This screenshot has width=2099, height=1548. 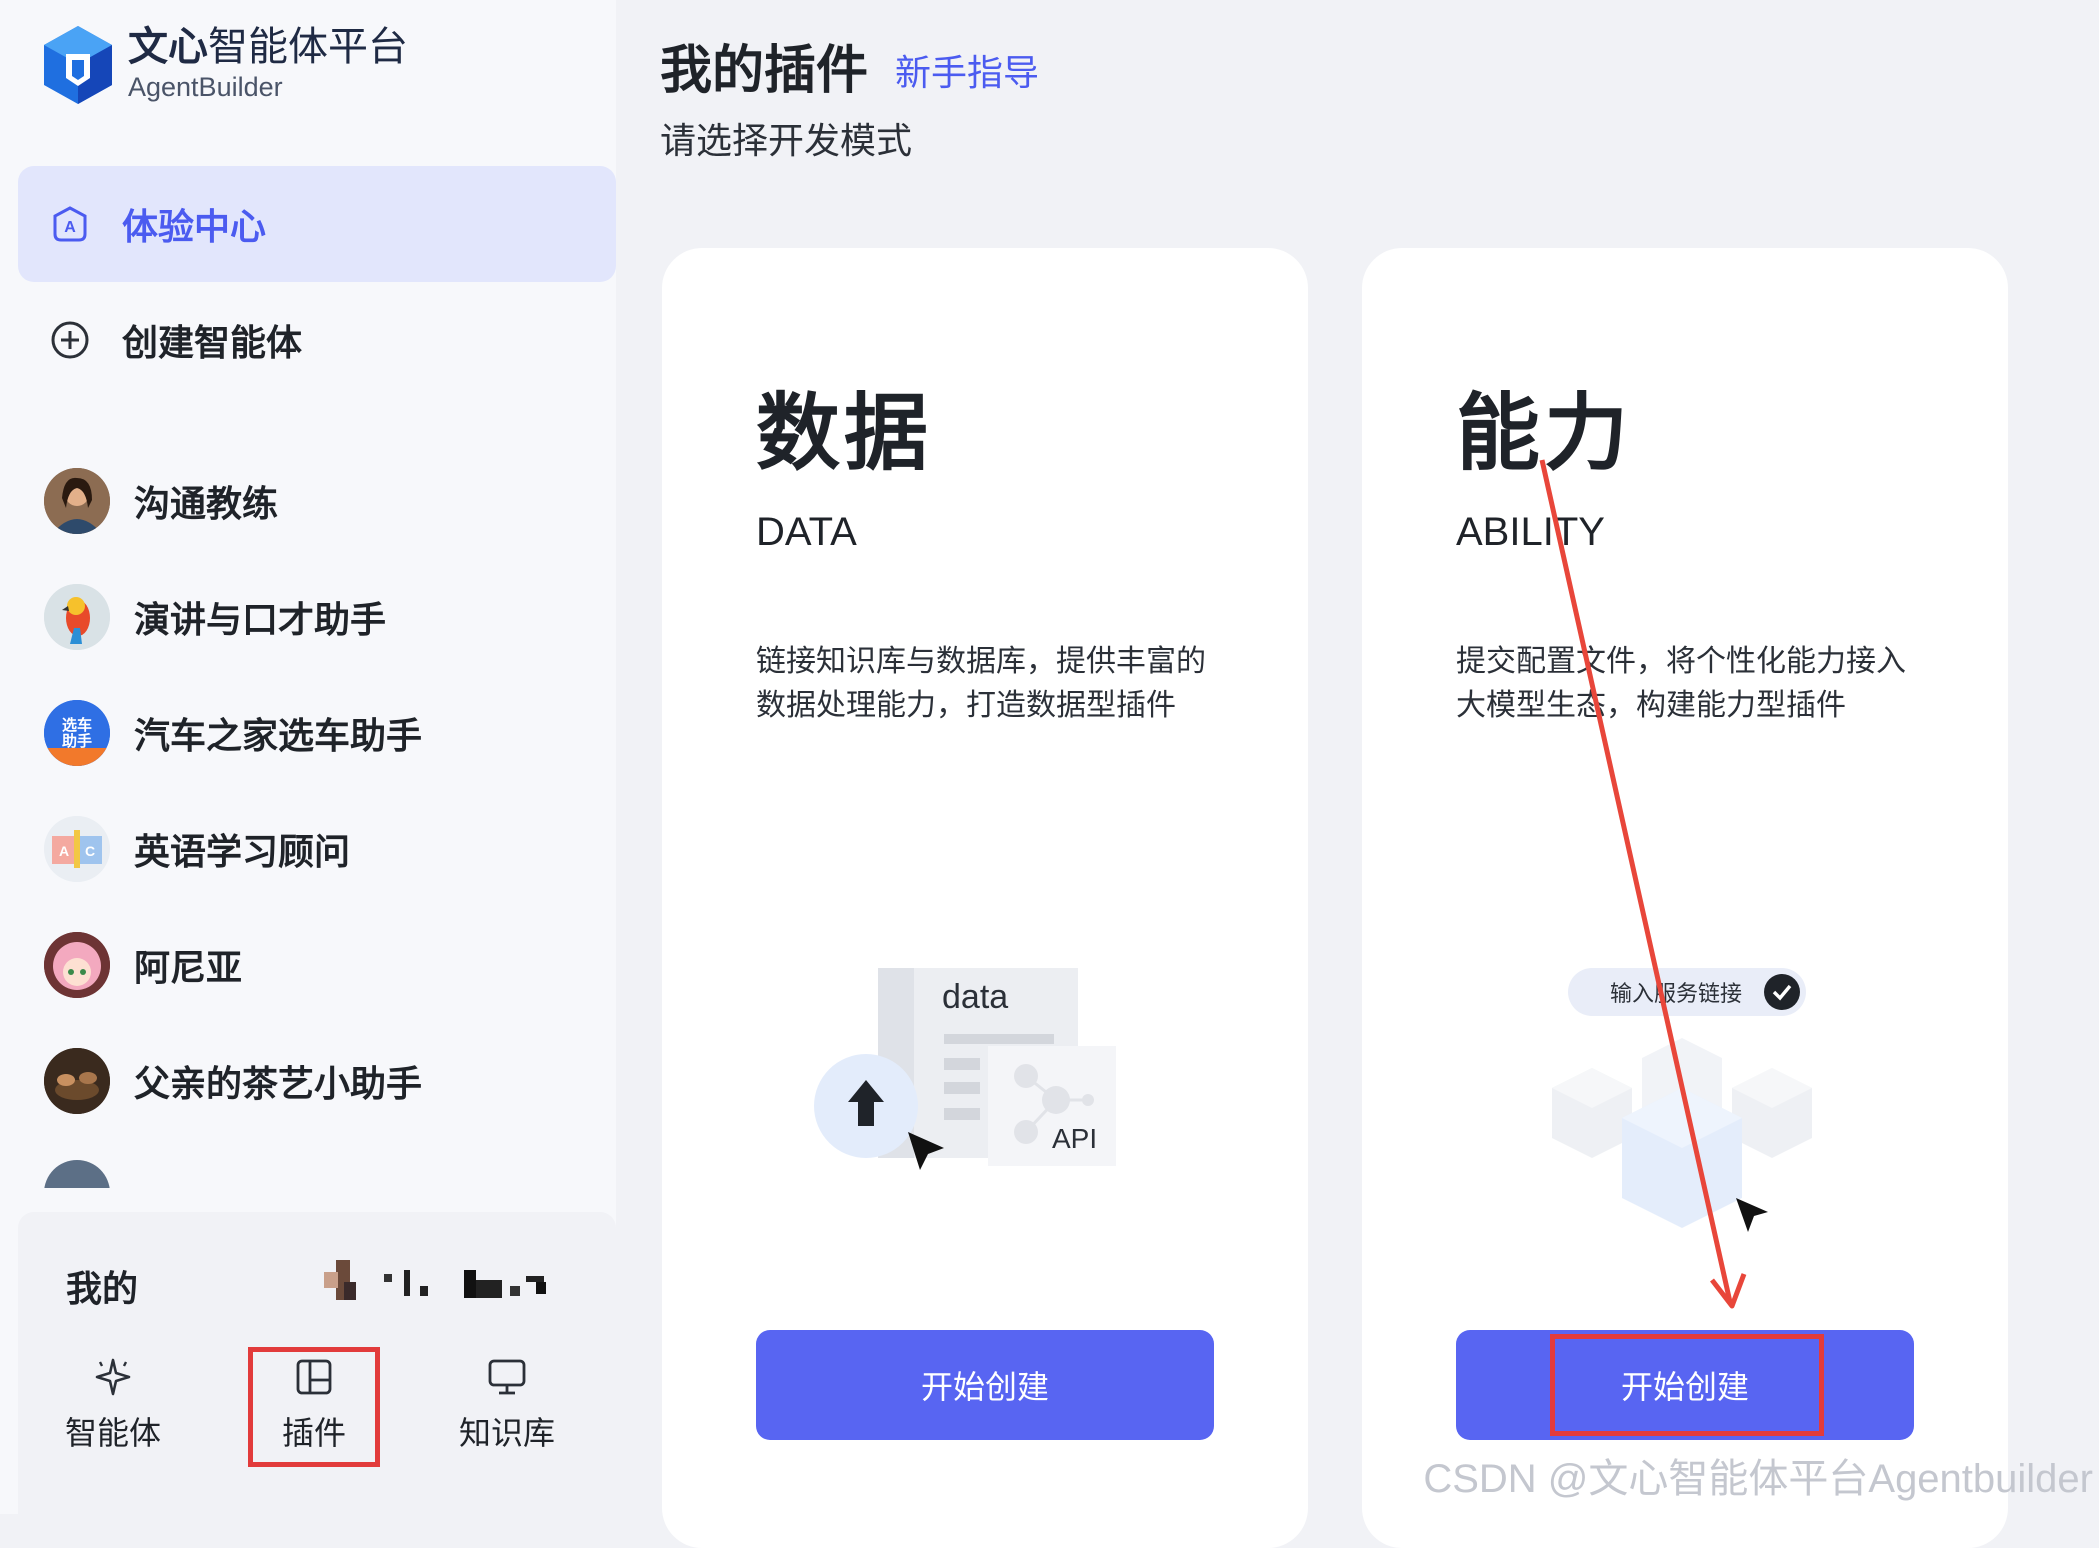 I want to click on card-description: 提交配置文件，将个性化能力接入大模型生态，构建能力型插件, so click(x=1681, y=683).